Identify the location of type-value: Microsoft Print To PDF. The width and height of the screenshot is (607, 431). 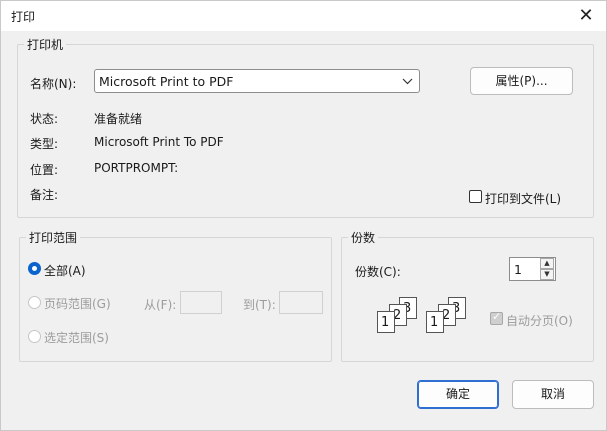
(159, 142).